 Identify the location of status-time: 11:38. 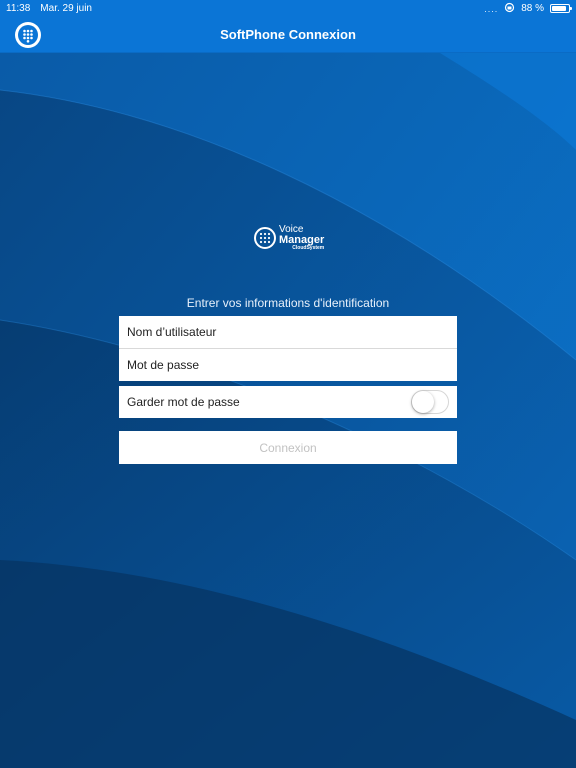
(18, 8).